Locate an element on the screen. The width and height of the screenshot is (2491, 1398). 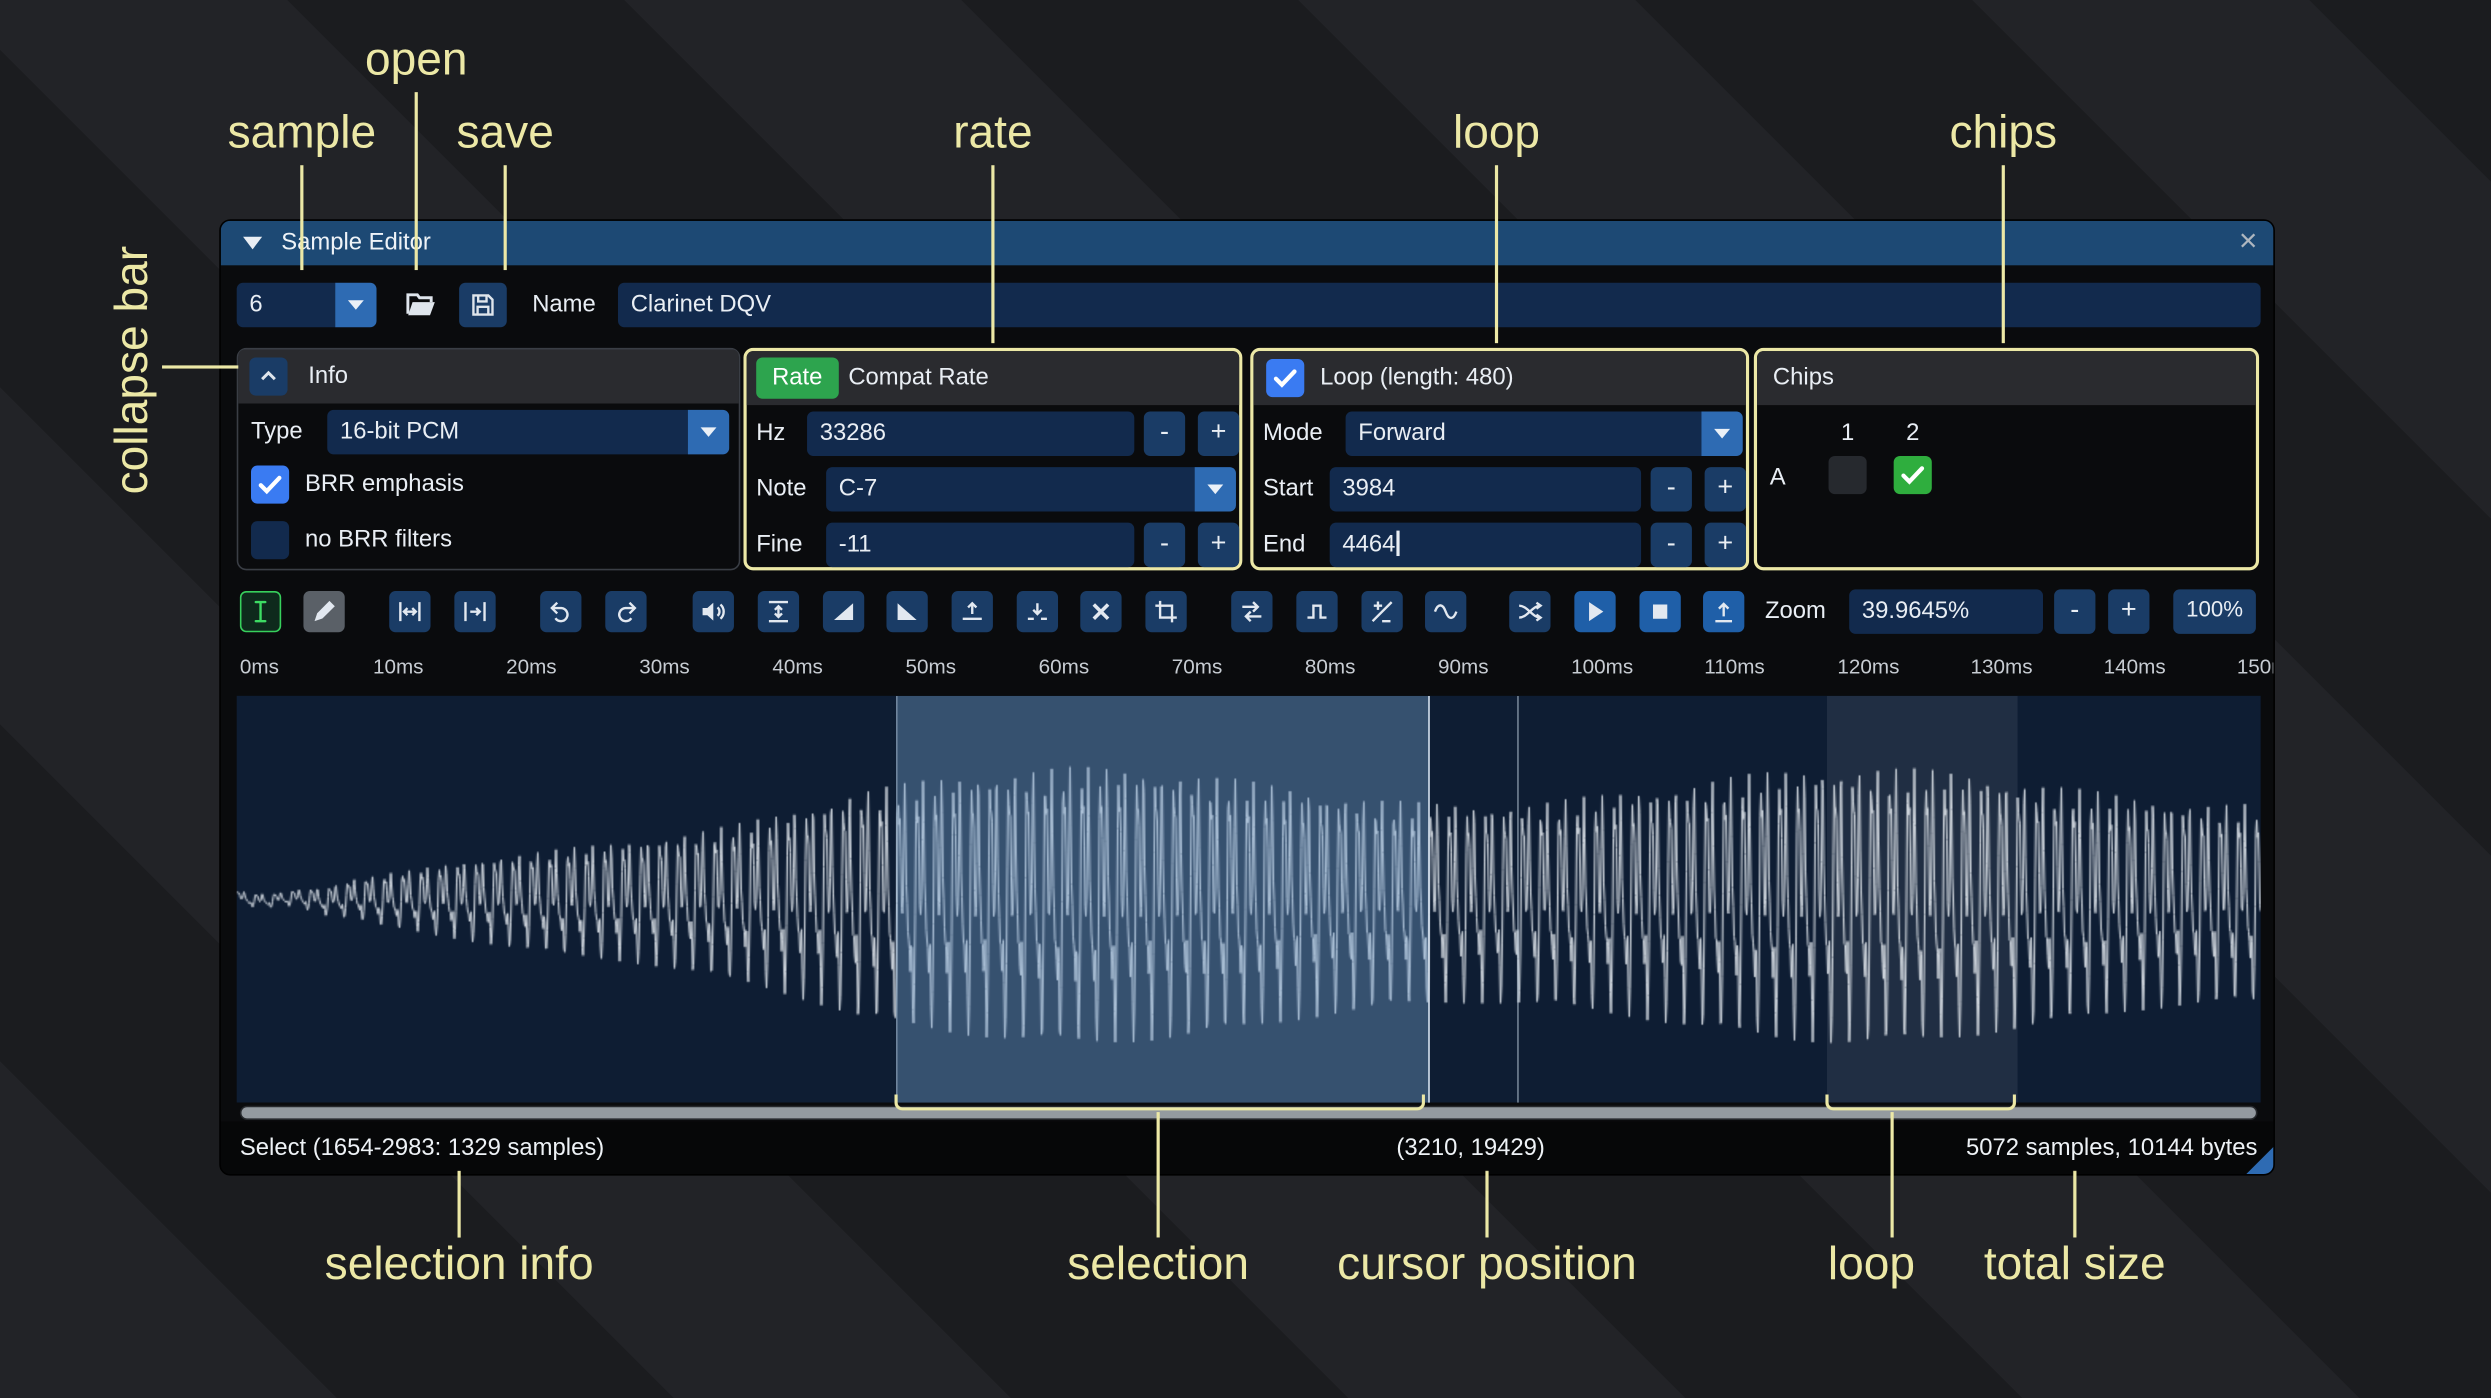
stop-icon is located at coordinates (1660, 611).